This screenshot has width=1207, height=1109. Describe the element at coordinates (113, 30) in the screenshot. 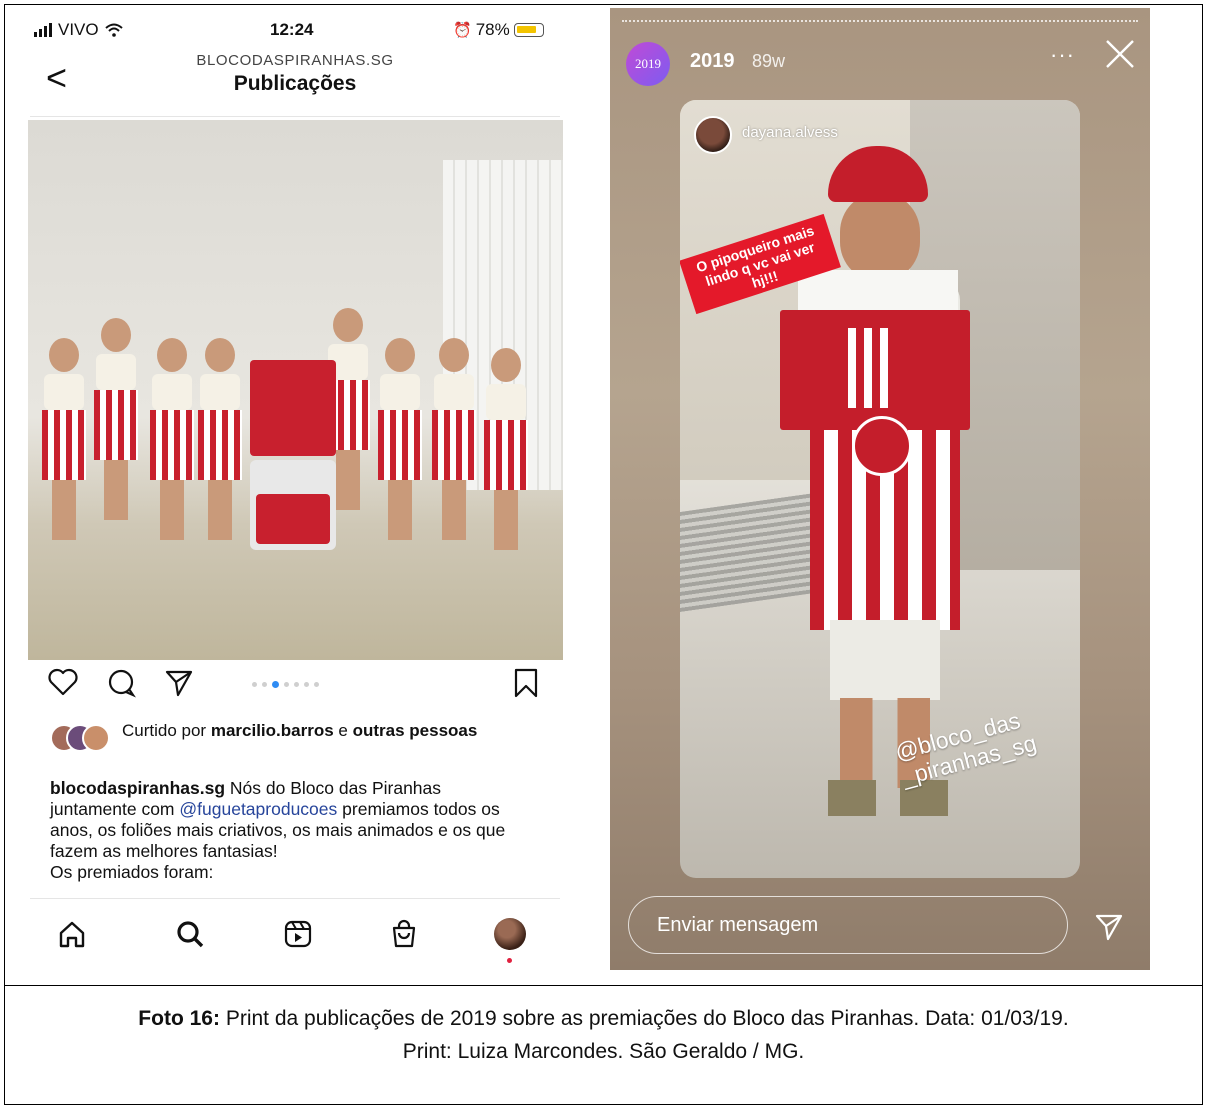

I see `wifi-icon` at that location.